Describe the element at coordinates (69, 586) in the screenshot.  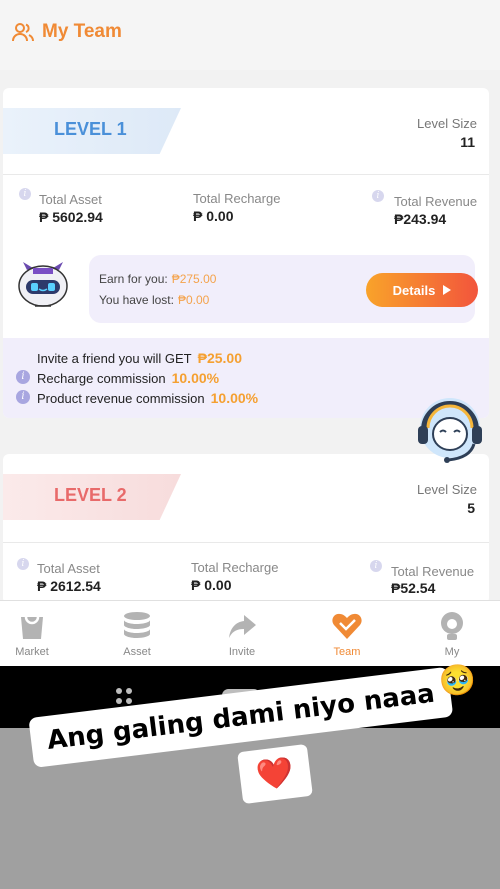
I see `total-asset-value: ₱ 2612.54` at that location.